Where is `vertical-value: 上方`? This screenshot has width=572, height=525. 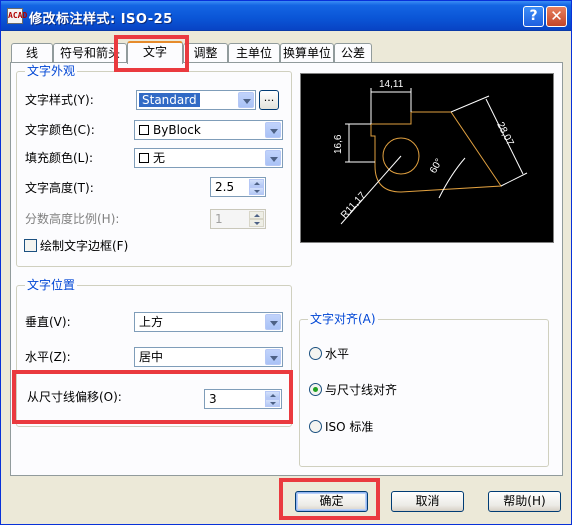 vertical-value: 上方 is located at coordinates (151, 322).